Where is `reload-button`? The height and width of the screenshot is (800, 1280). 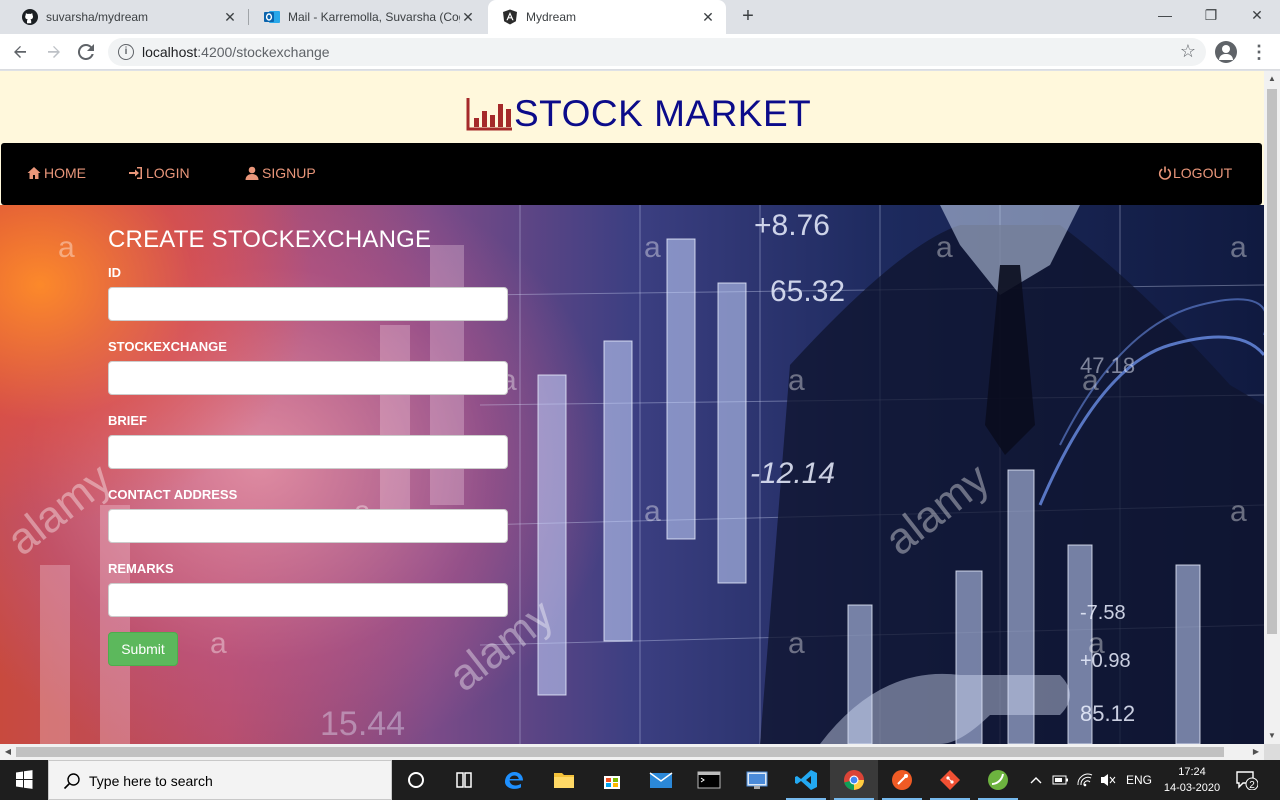 reload-button is located at coordinates (86, 52).